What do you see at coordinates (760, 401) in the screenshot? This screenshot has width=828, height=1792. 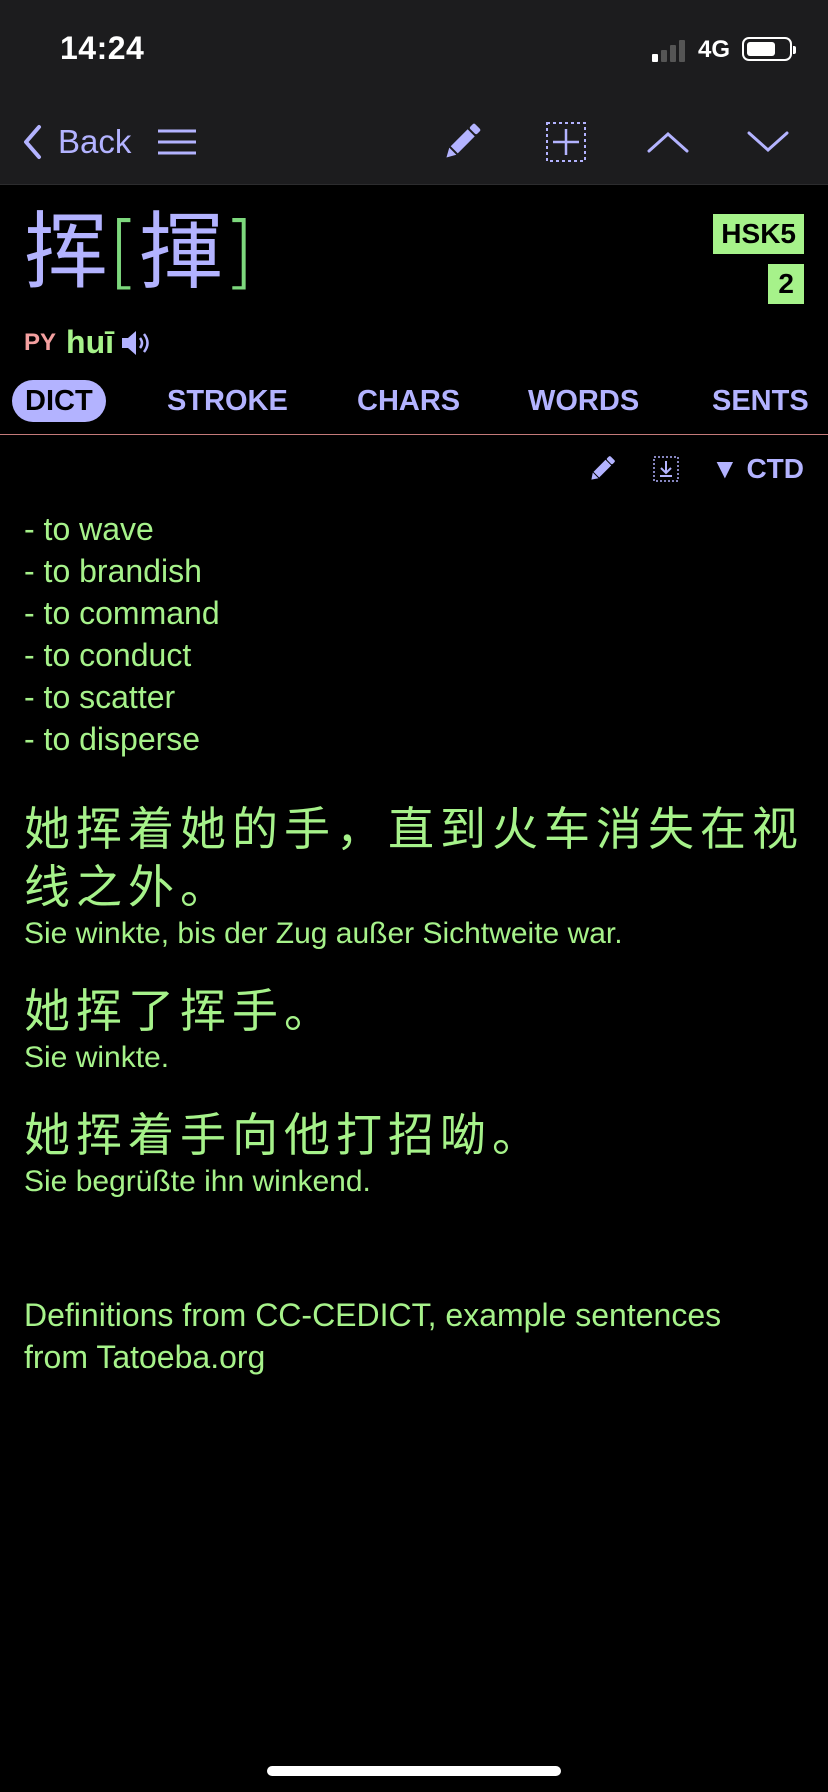 I see `tab-sents: SENTS` at bounding box center [760, 401].